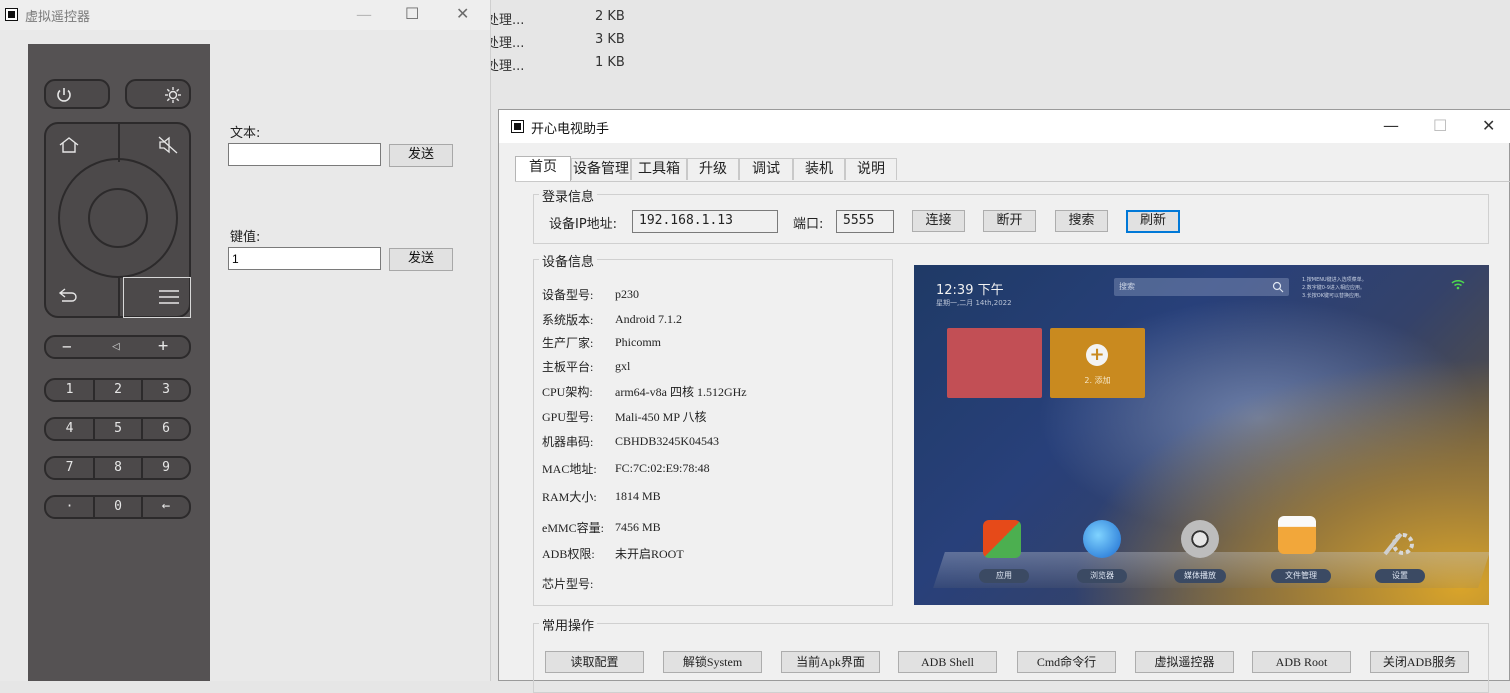 Image resolution: width=1510 pixels, height=693 pixels. I want to click on window-title: 开心电视助手, so click(570, 129).